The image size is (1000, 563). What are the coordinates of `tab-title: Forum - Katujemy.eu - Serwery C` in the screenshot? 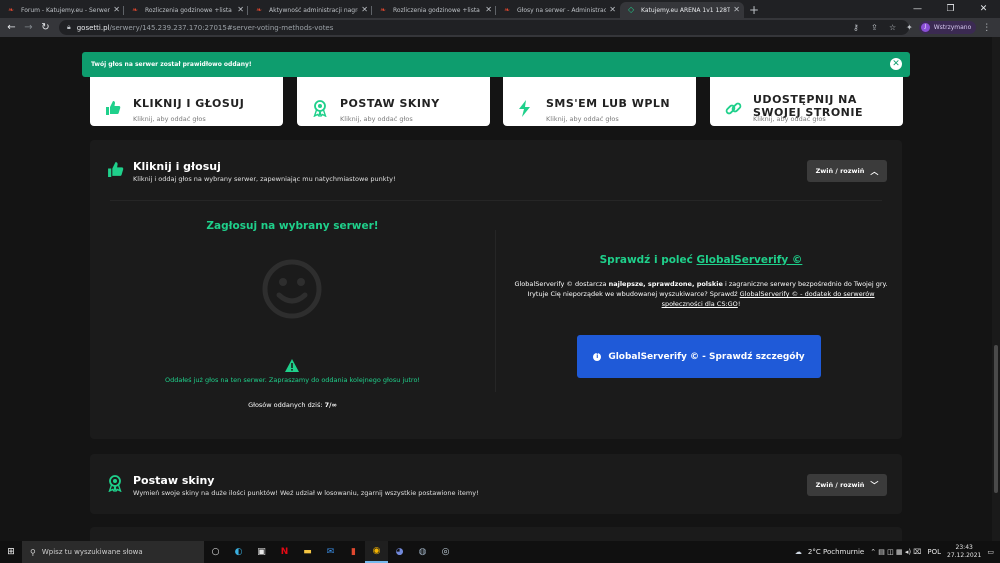 It's located at (66, 10).